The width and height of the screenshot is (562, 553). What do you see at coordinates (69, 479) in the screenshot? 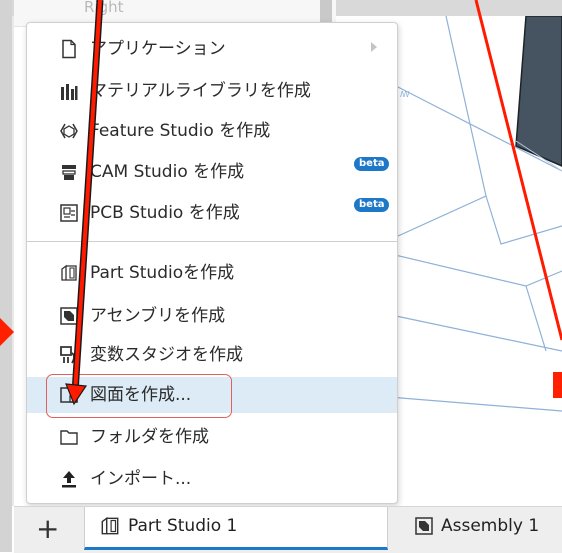
I see `import-icon` at bounding box center [69, 479].